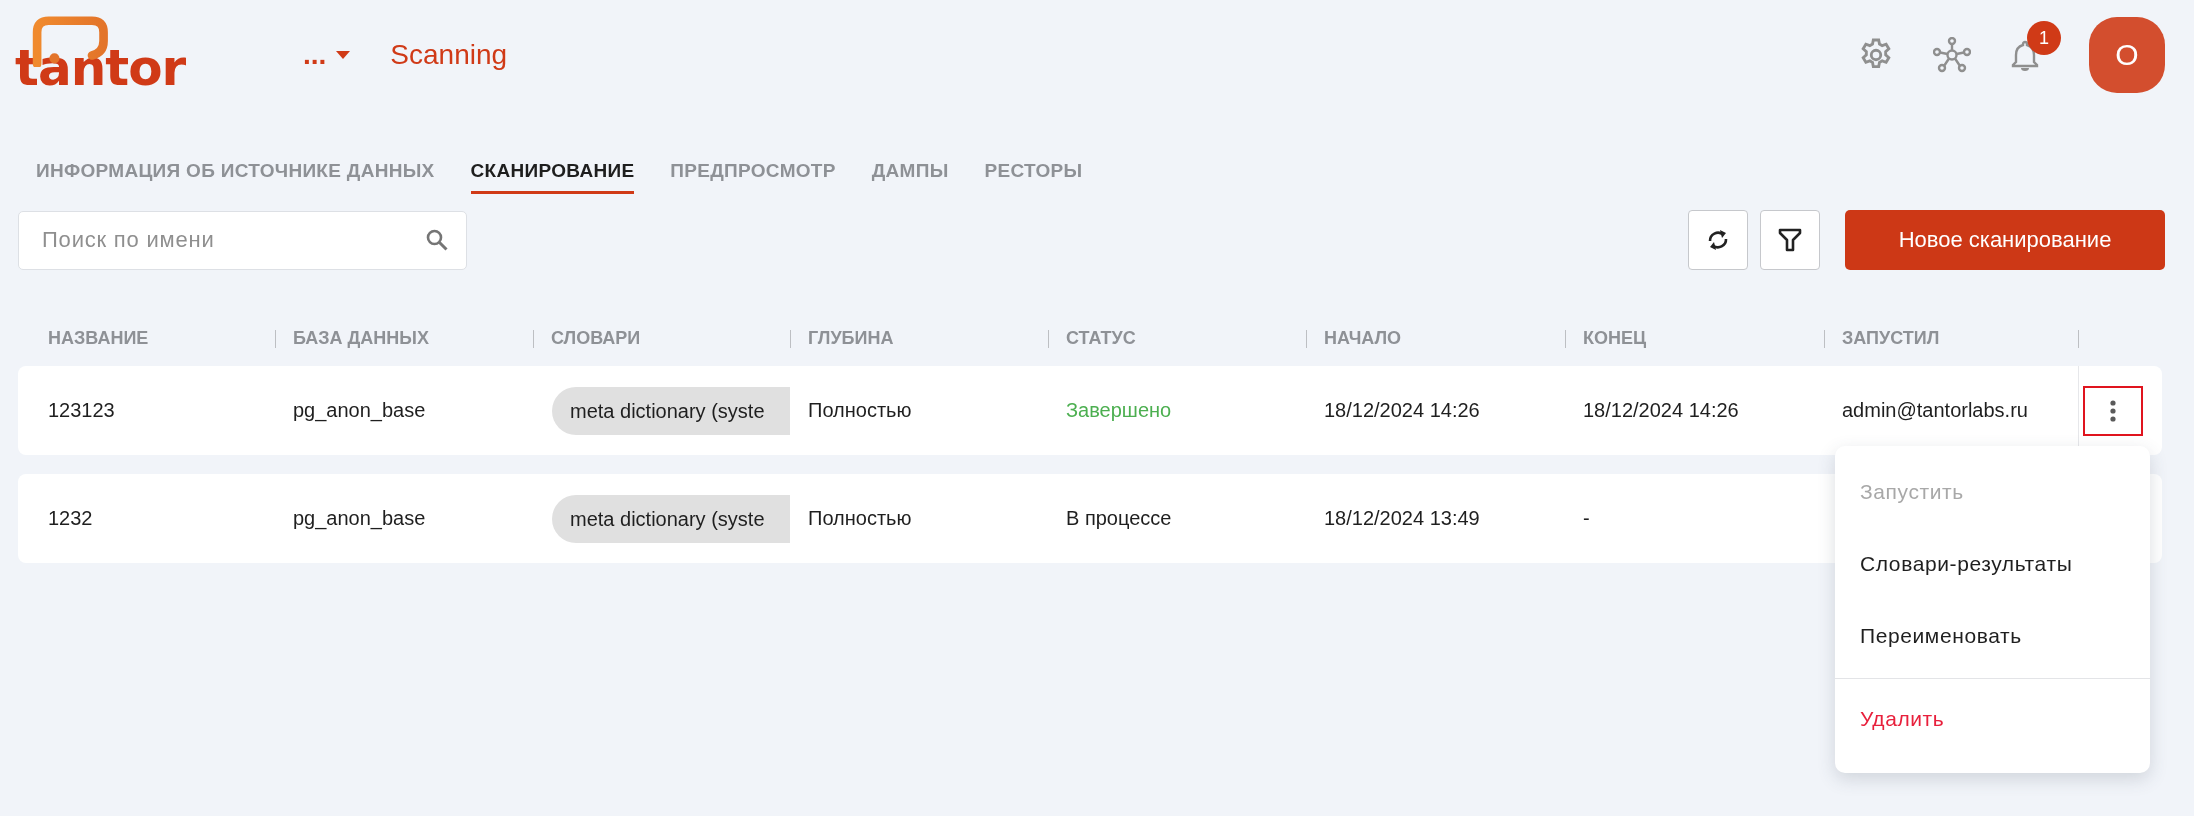 The height and width of the screenshot is (816, 2194). What do you see at coordinates (1882, 338) in the screenshot?
I see `column-header: ЗАПУСТИЛ` at bounding box center [1882, 338].